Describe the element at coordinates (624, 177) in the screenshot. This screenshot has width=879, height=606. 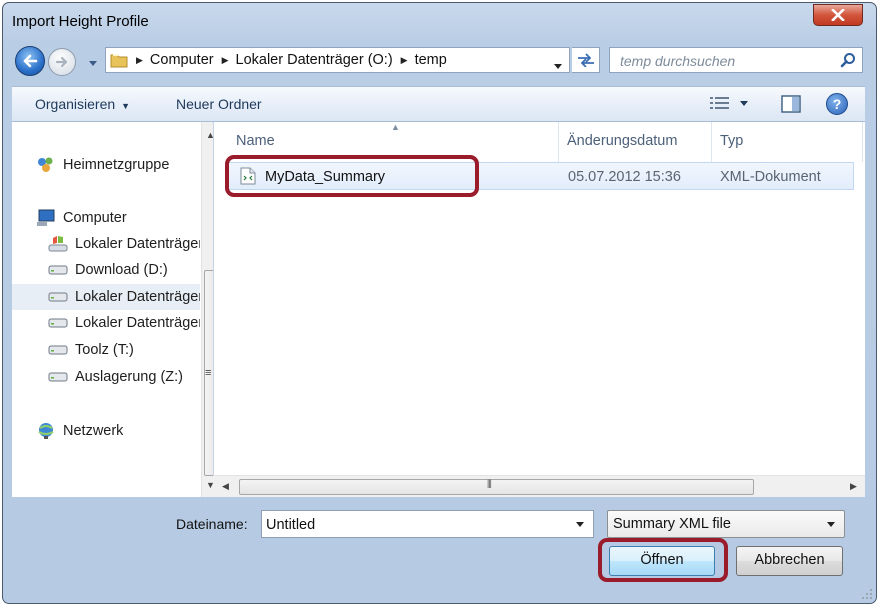
I see `file-date: 05.07.2012 15:36` at that location.